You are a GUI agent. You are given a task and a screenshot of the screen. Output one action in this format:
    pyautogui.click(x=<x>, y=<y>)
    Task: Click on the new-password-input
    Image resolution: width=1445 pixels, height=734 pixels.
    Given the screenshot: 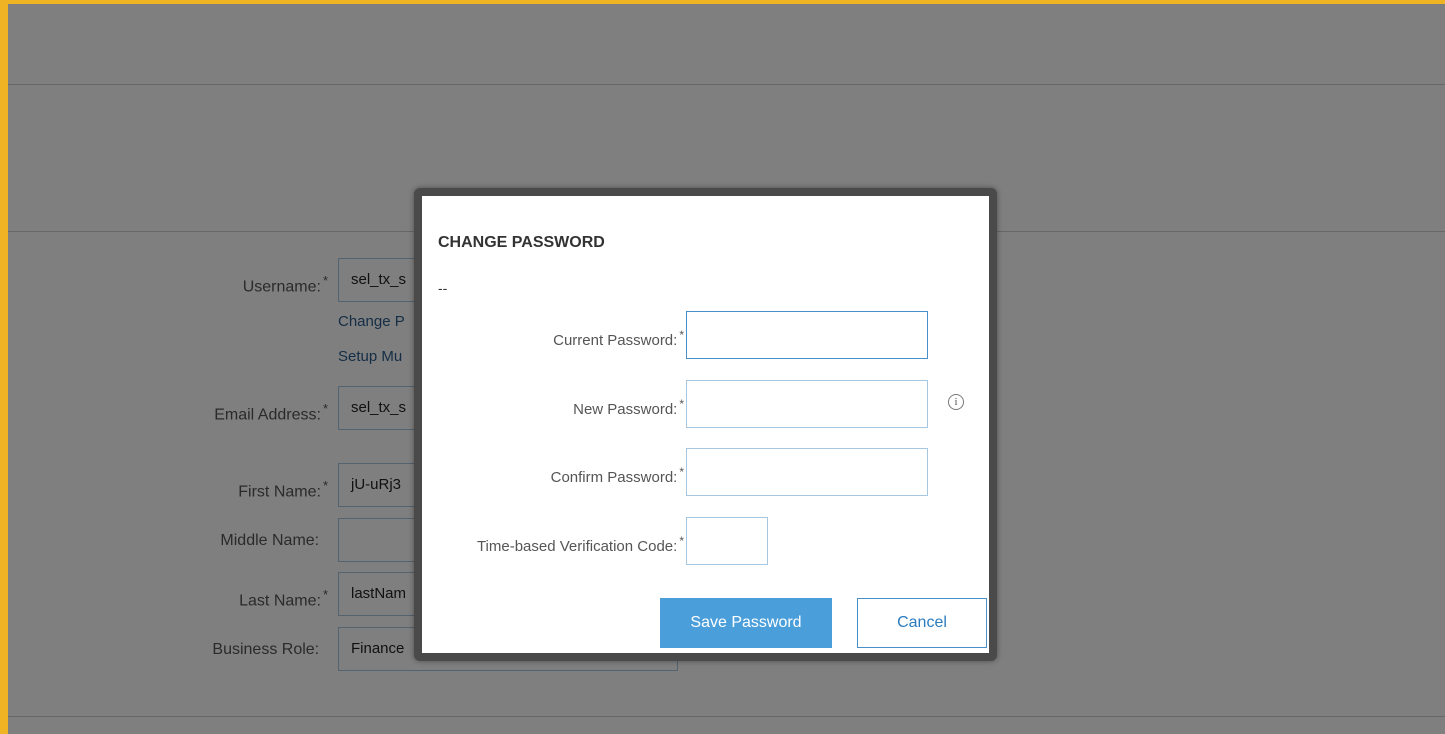 What is the action you would take?
    pyautogui.click(x=807, y=404)
    